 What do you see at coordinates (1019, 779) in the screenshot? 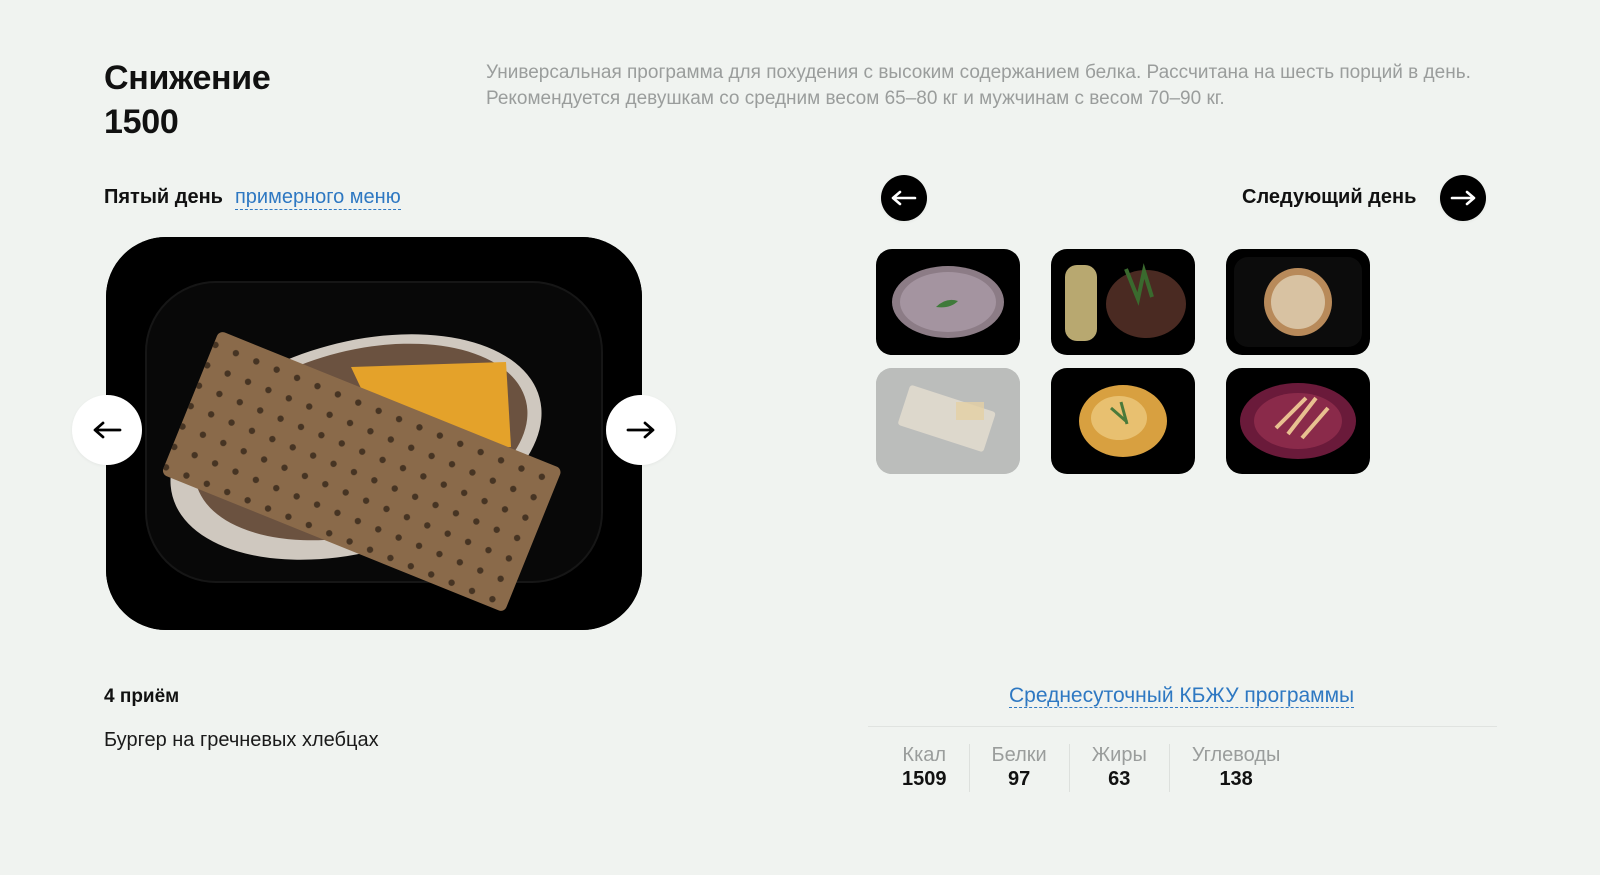
I see `stat-value: 97` at bounding box center [1019, 779].